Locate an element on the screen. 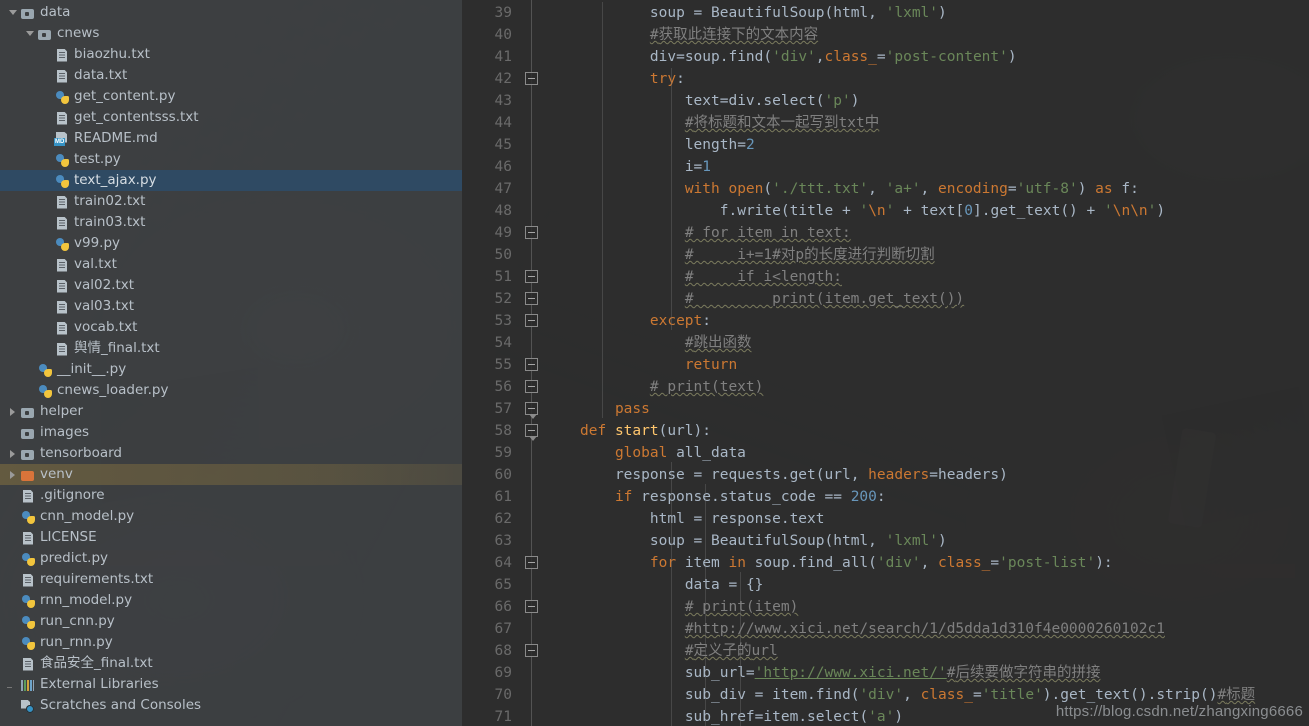 The image size is (1309, 726). code-line: #定义子的url is located at coordinates (679, 651).